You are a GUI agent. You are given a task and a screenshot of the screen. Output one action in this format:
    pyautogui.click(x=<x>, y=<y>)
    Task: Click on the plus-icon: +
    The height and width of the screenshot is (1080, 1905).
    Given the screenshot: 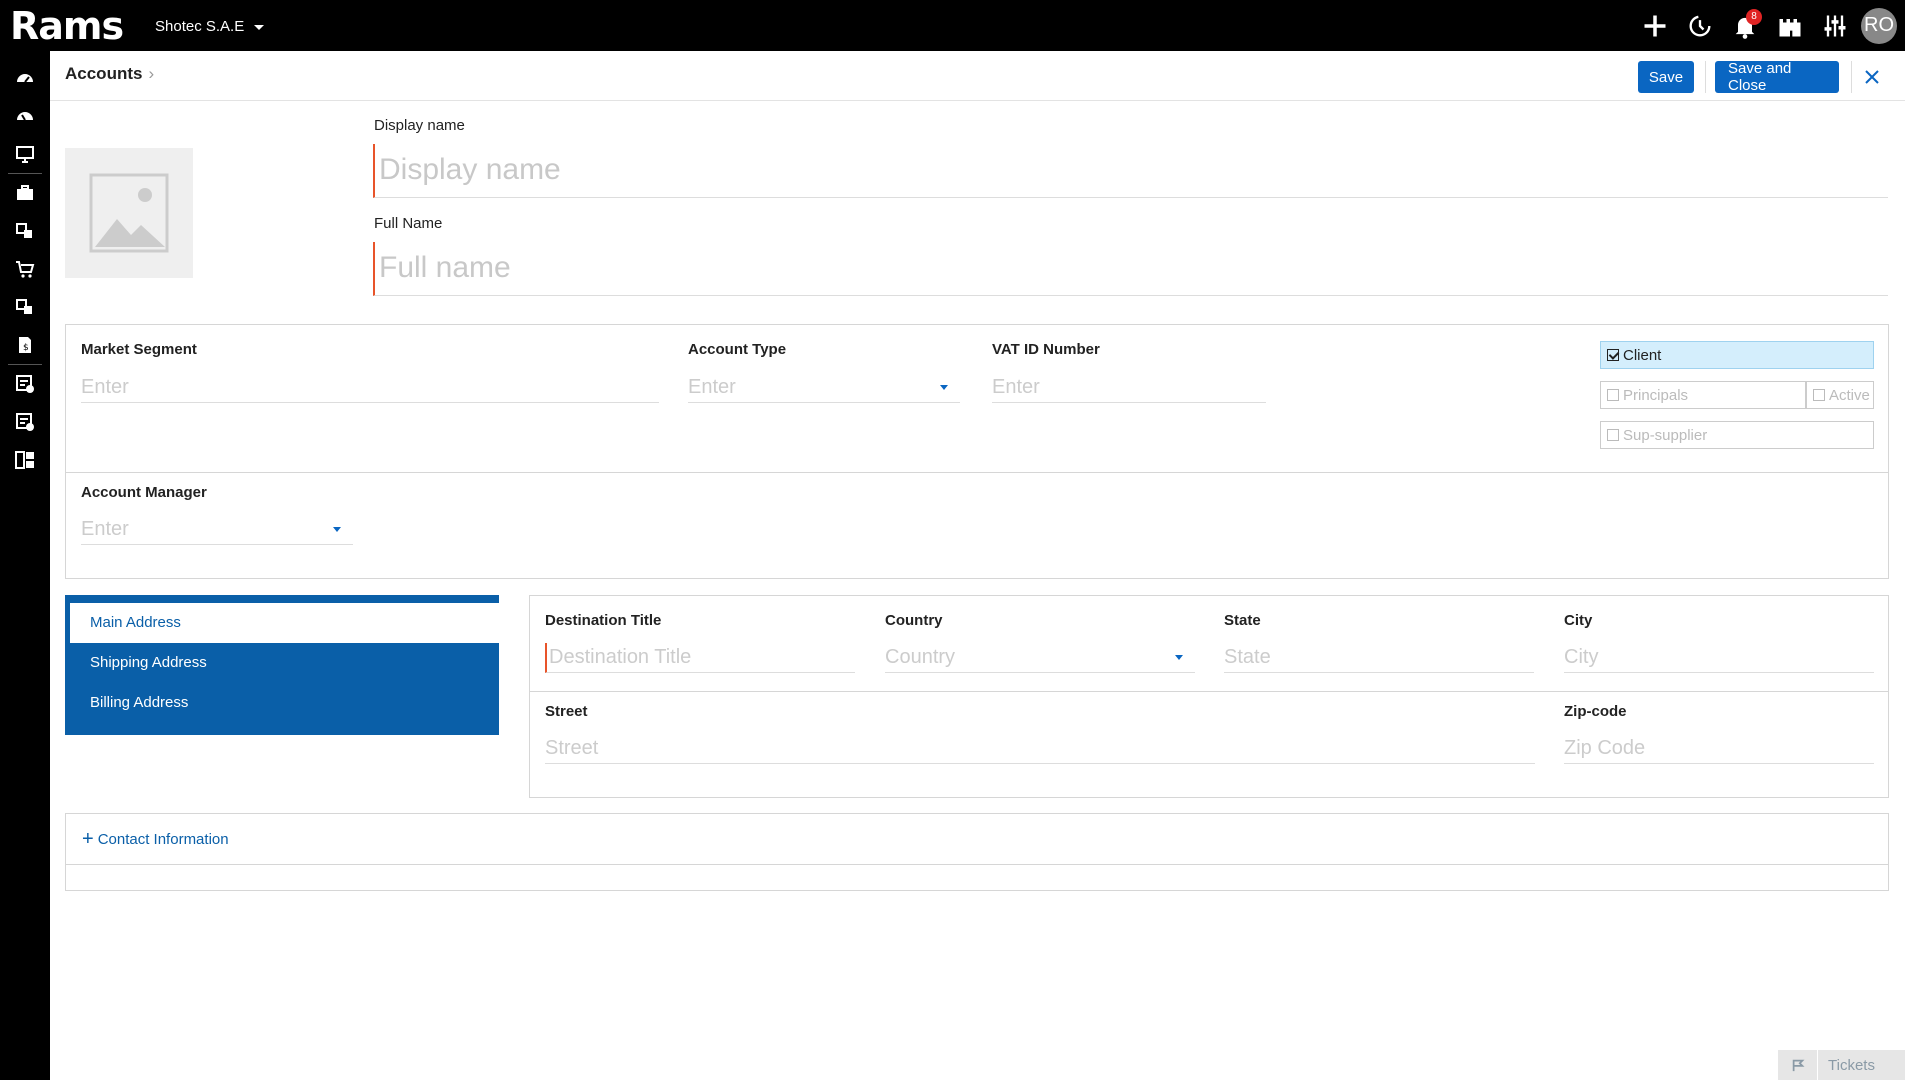 What is the action you would take?
    pyautogui.click(x=88, y=839)
    